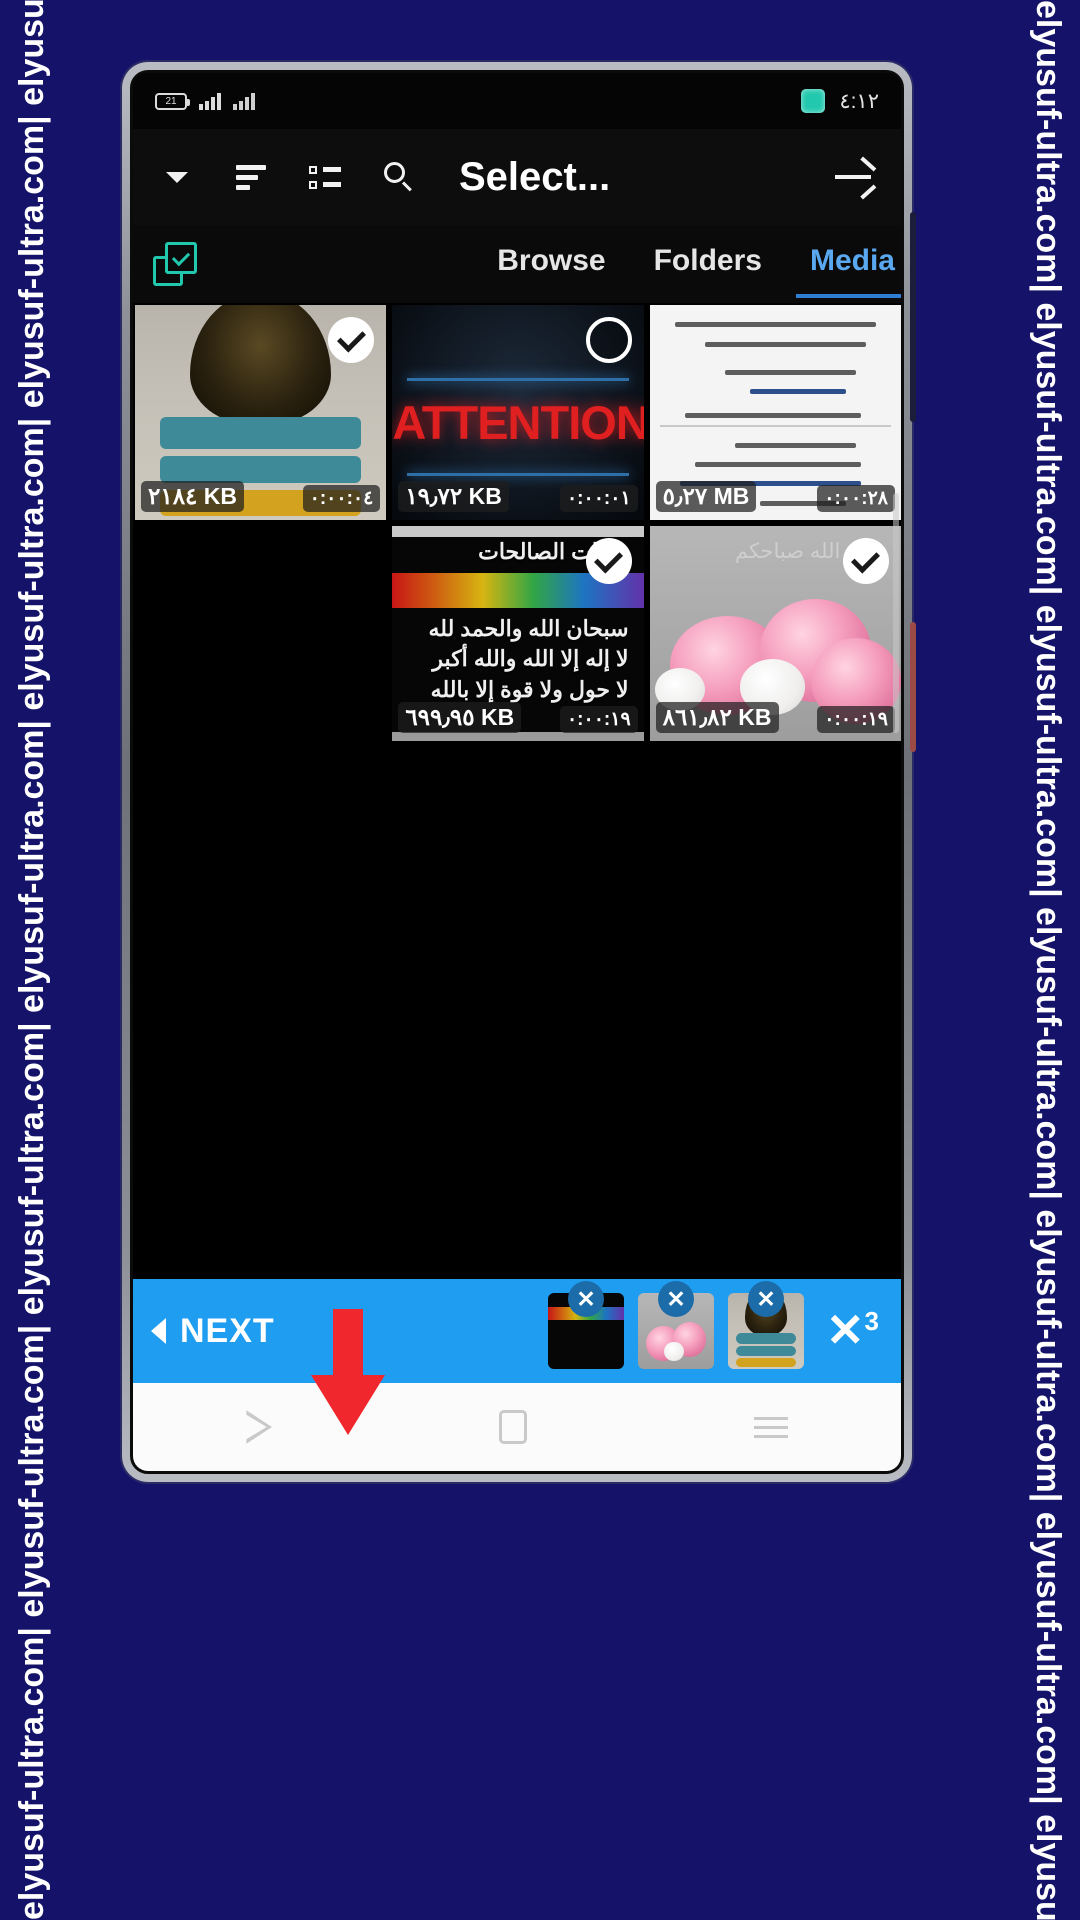 The height and width of the screenshot is (1920, 1080). What do you see at coordinates (528, 629) in the screenshot?
I see `thumbnail-text-line-2: سبحان الله والحمد لله` at bounding box center [528, 629].